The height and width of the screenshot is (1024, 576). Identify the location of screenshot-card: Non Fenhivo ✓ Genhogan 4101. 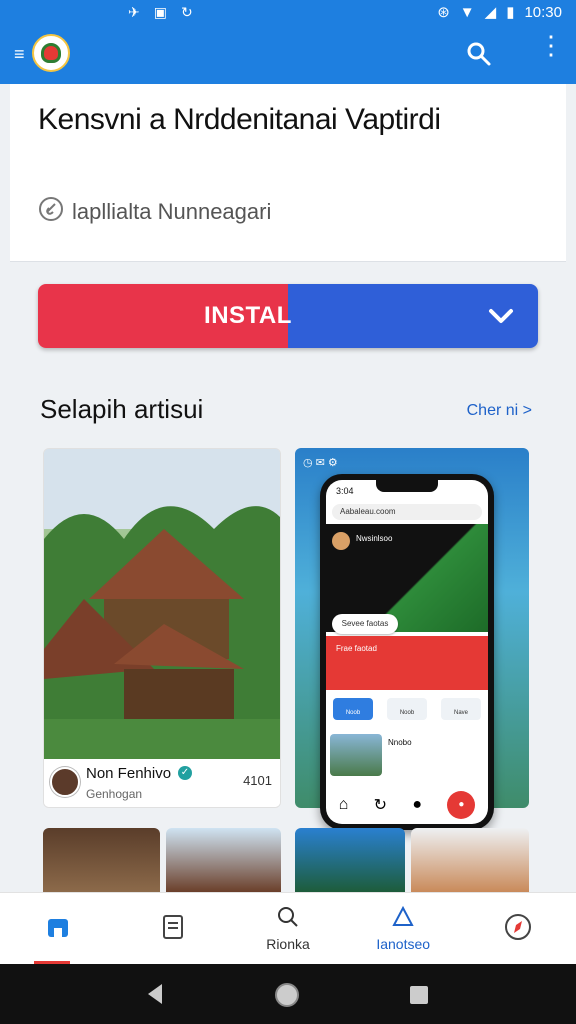
(162, 628).